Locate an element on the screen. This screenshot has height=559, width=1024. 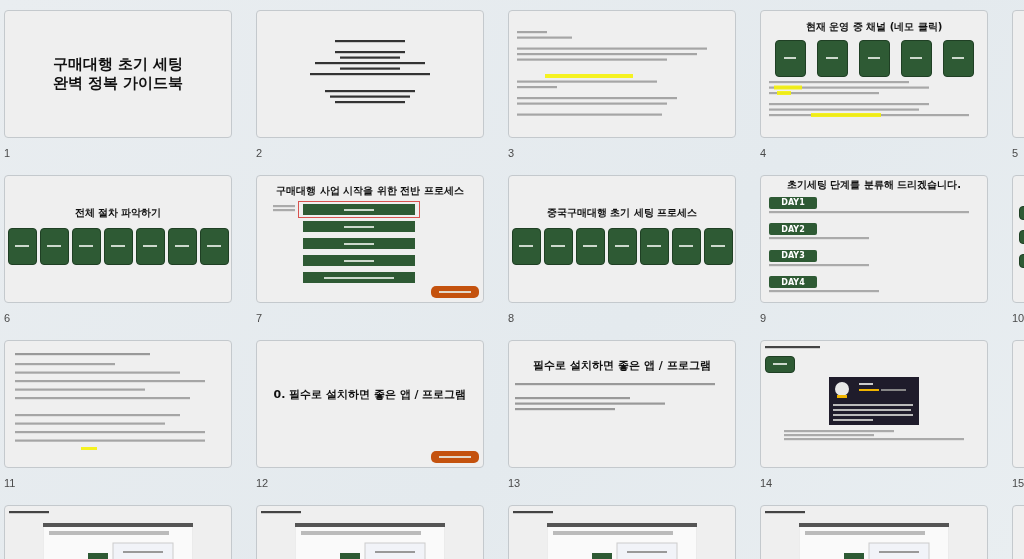
slide-number: 8 is located at coordinates (511, 318).